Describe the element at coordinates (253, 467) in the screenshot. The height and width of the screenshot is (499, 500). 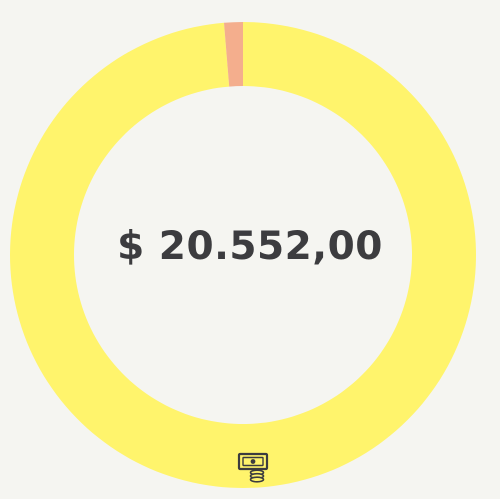
I see `cash-coins-icon` at that location.